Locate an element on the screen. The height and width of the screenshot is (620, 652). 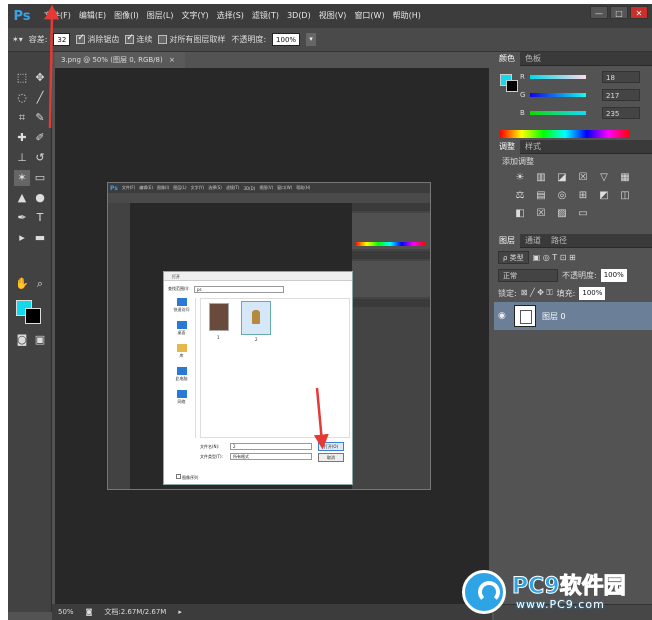
file-thumbnail-2-selected is located at coordinates (256, 318).